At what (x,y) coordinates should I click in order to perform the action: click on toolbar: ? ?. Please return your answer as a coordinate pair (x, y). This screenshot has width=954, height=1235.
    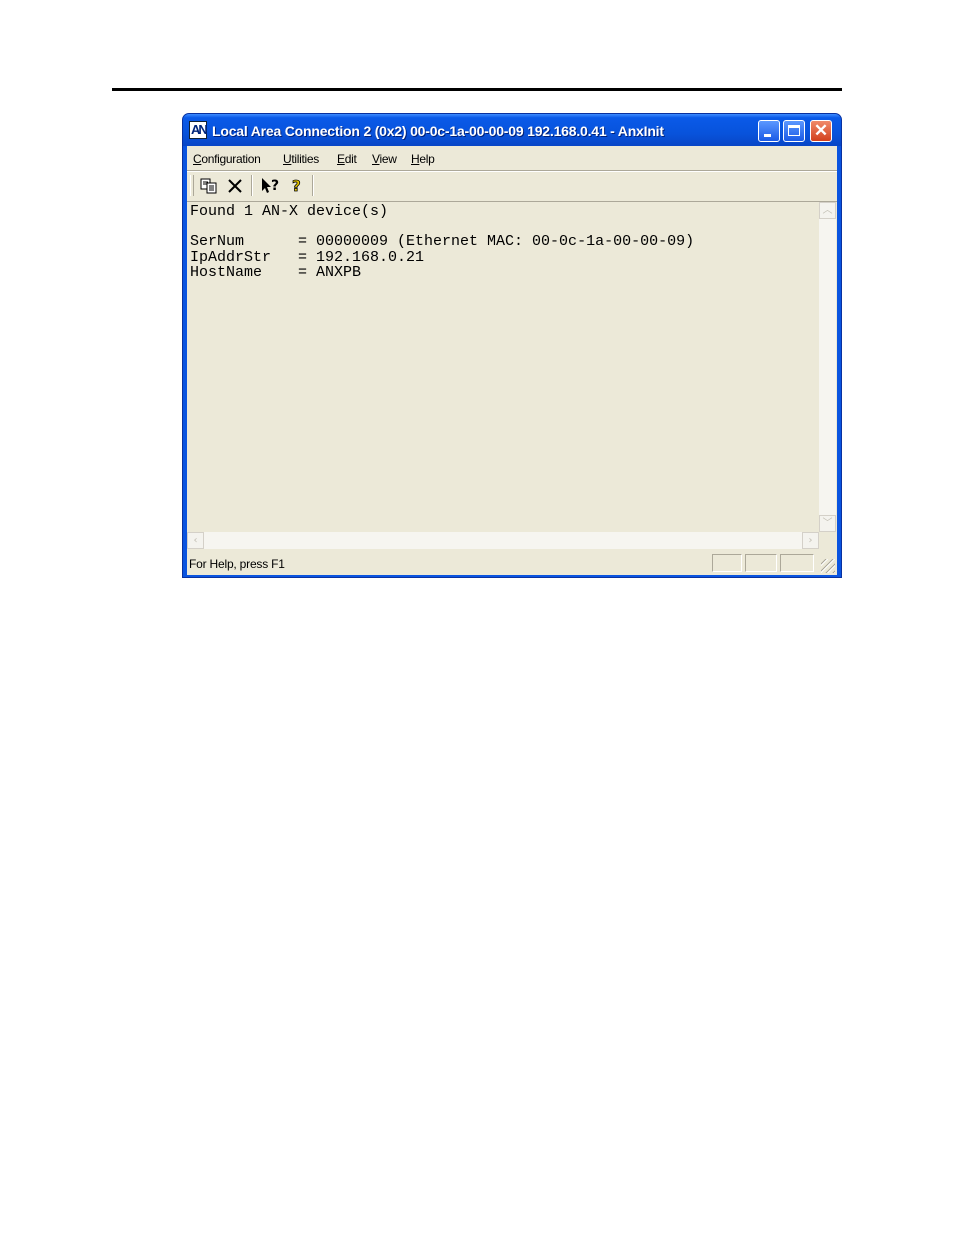
    Looking at the image, I should click on (512, 186).